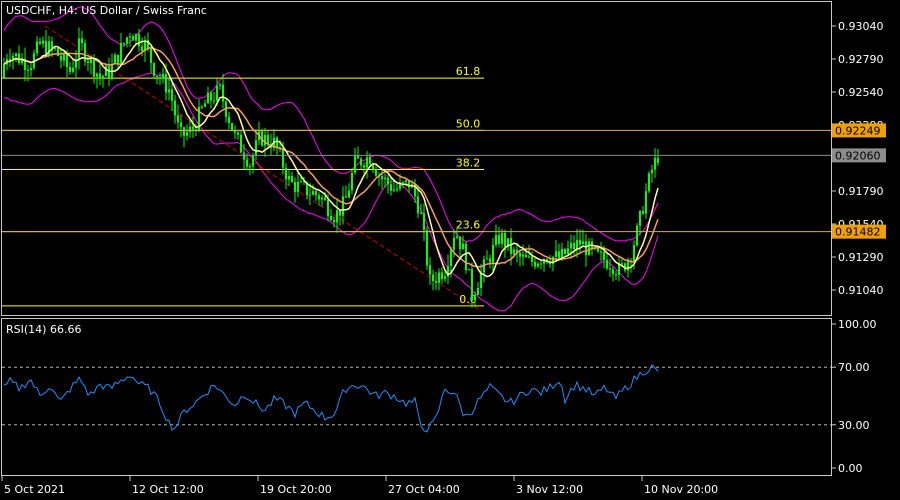 The height and width of the screenshot is (500, 900). I want to click on fib-level-label: 50.0, so click(468, 123).